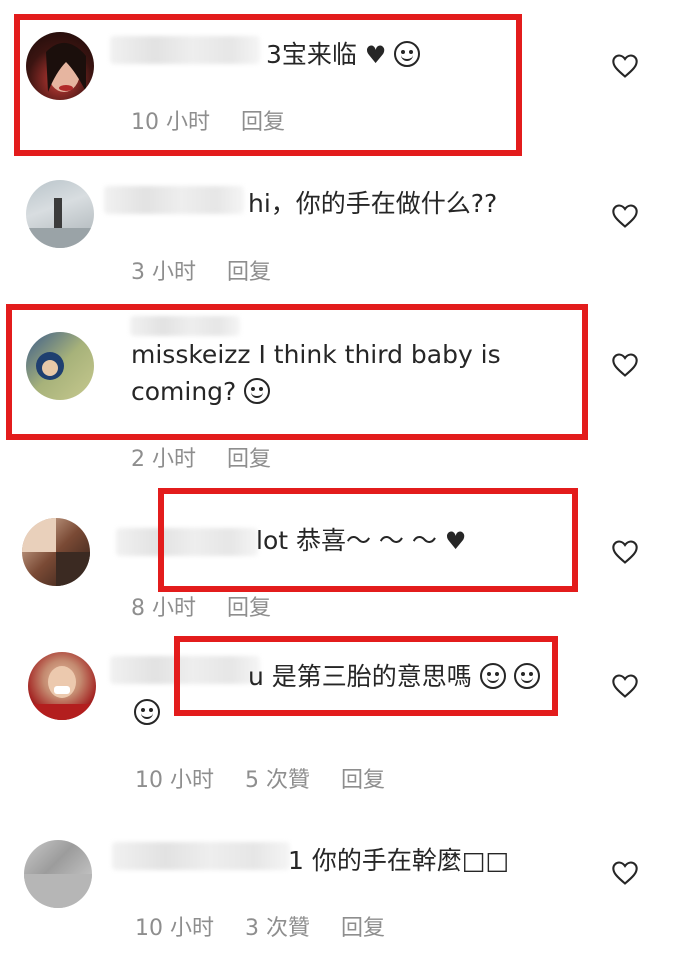 This screenshot has height=964, width=694. I want to click on comment-meta: 10 小时 5 次贊 回复, so click(260, 778).